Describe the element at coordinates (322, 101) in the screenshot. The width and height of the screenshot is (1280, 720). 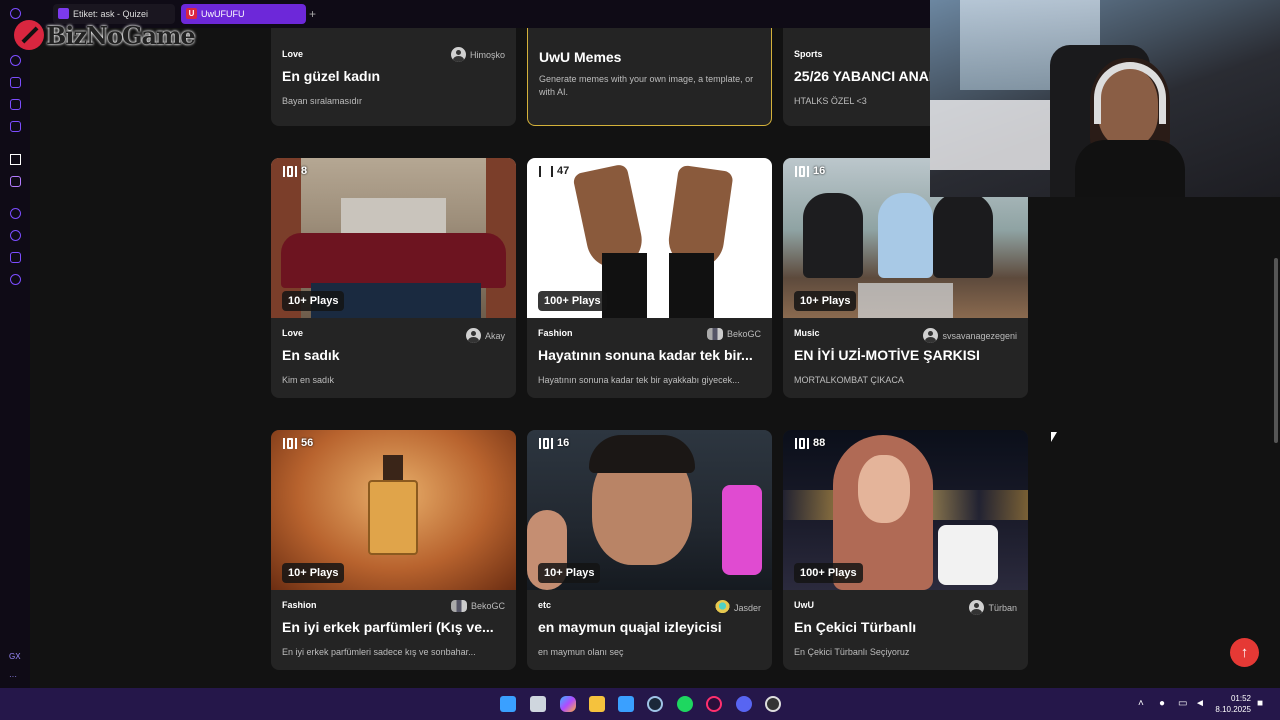
I see `card-description: Bayan sıralamasıdır` at that location.